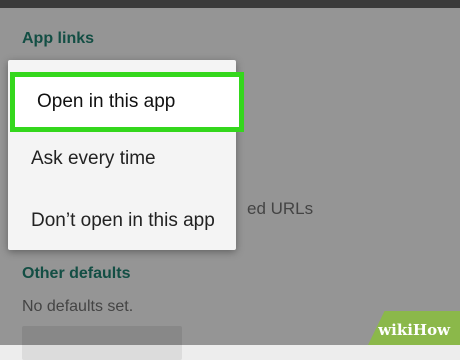 This screenshot has height=360, width=460. I want to click on menu-item-open-in-app-label: Open in this app, so click(106, 101).